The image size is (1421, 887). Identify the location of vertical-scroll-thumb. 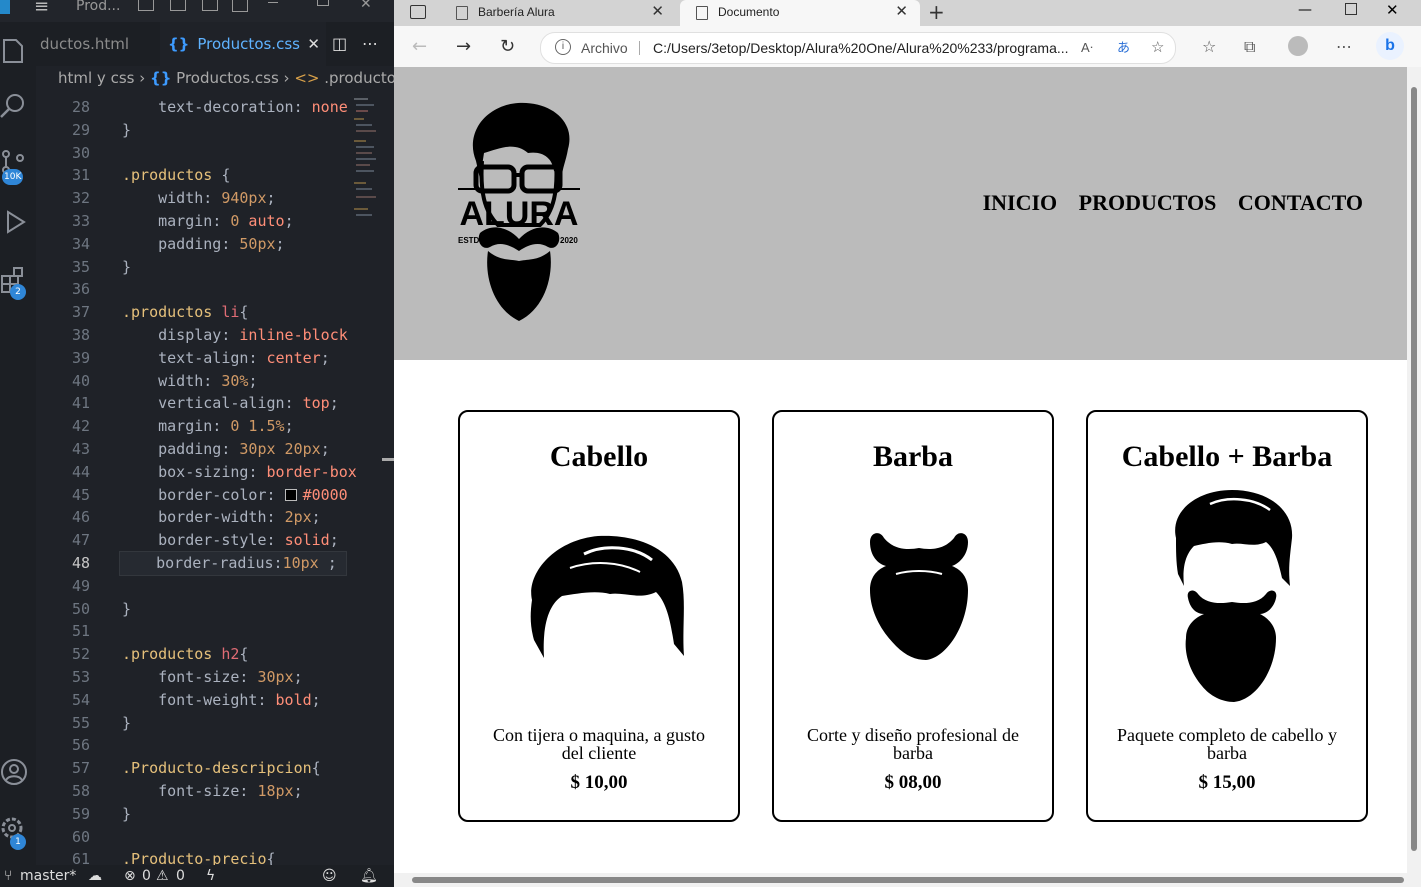
(1414, 469).